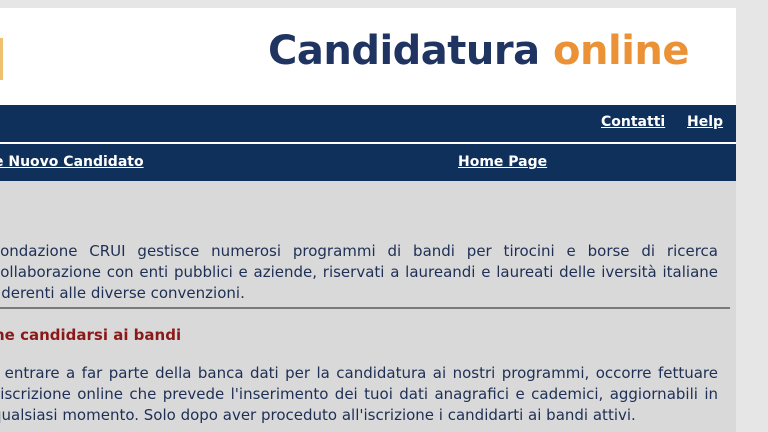  I want to click on section-title: ne candidarsi ai bandi, so click(91, 335).